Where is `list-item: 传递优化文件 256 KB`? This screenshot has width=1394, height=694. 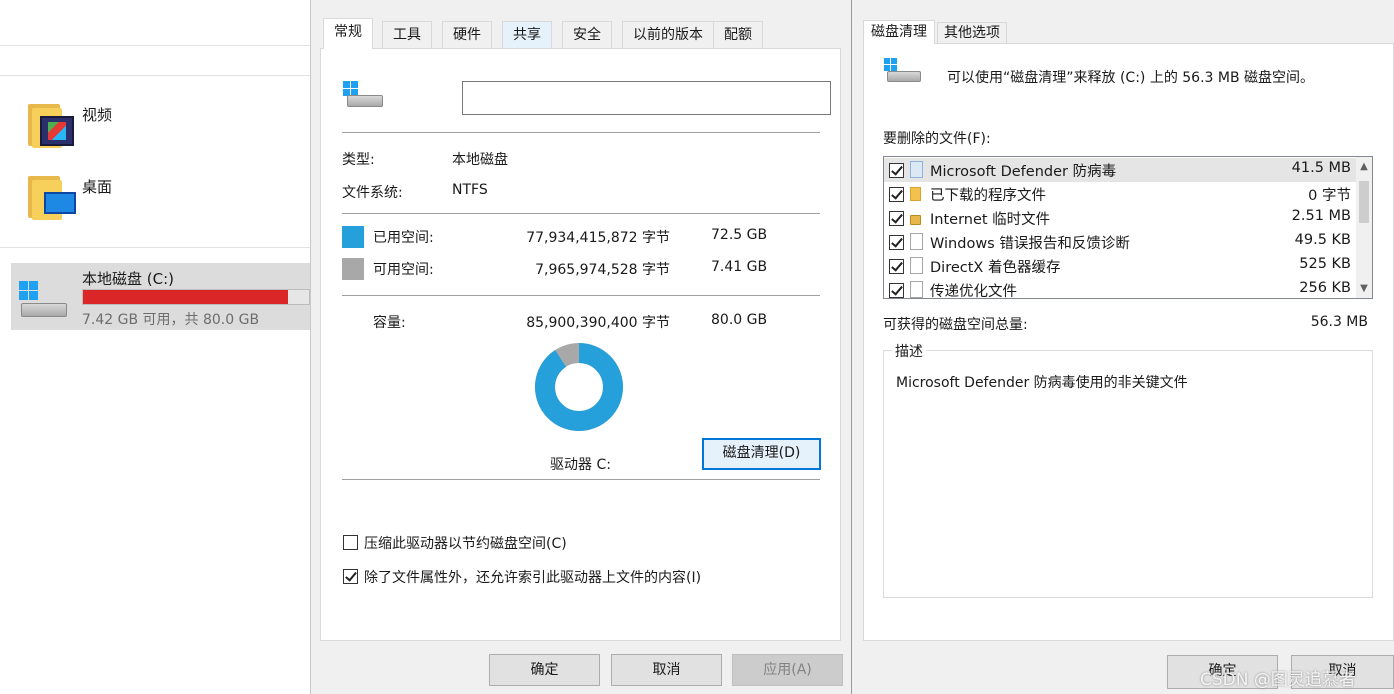 list-item: 传递优化文件 256 KB is located at coordinates (1120, 288).